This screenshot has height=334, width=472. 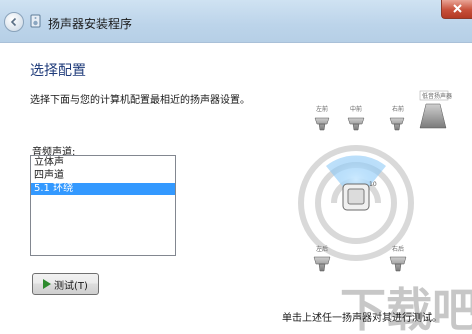 I want to click on close-icon, so click(x=457, y=8).